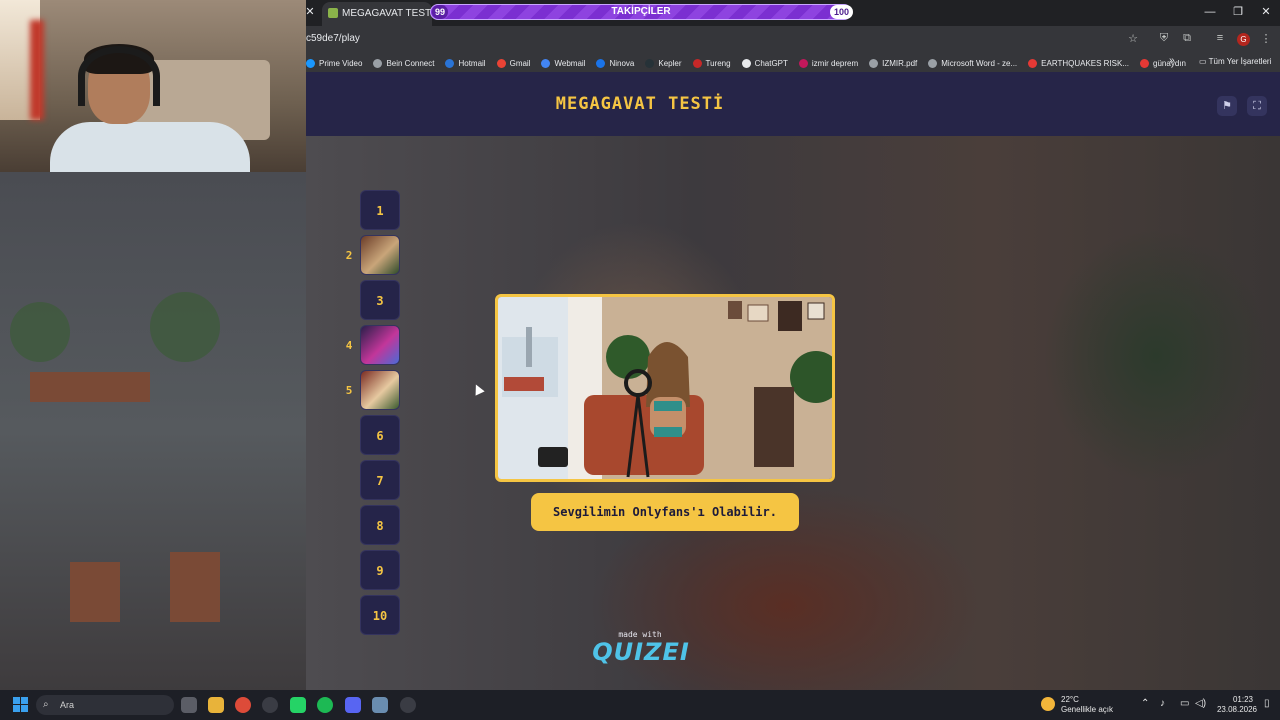 The width and height of the screenshot is (1280, 720). I want to click on rank-slot: 7, so click(380, 480).